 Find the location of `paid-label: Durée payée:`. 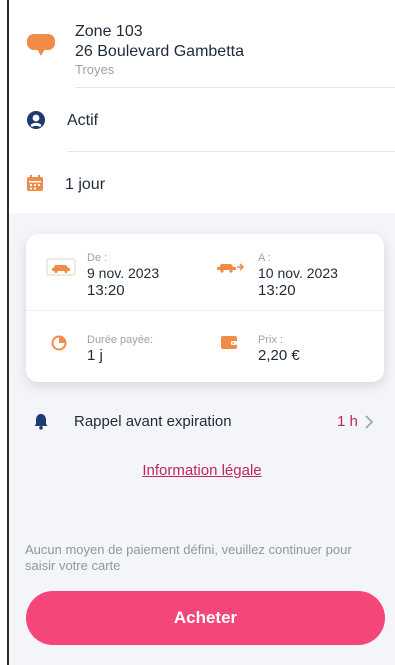

paid-label: Durée payée: is located at coordinates (120, 340).